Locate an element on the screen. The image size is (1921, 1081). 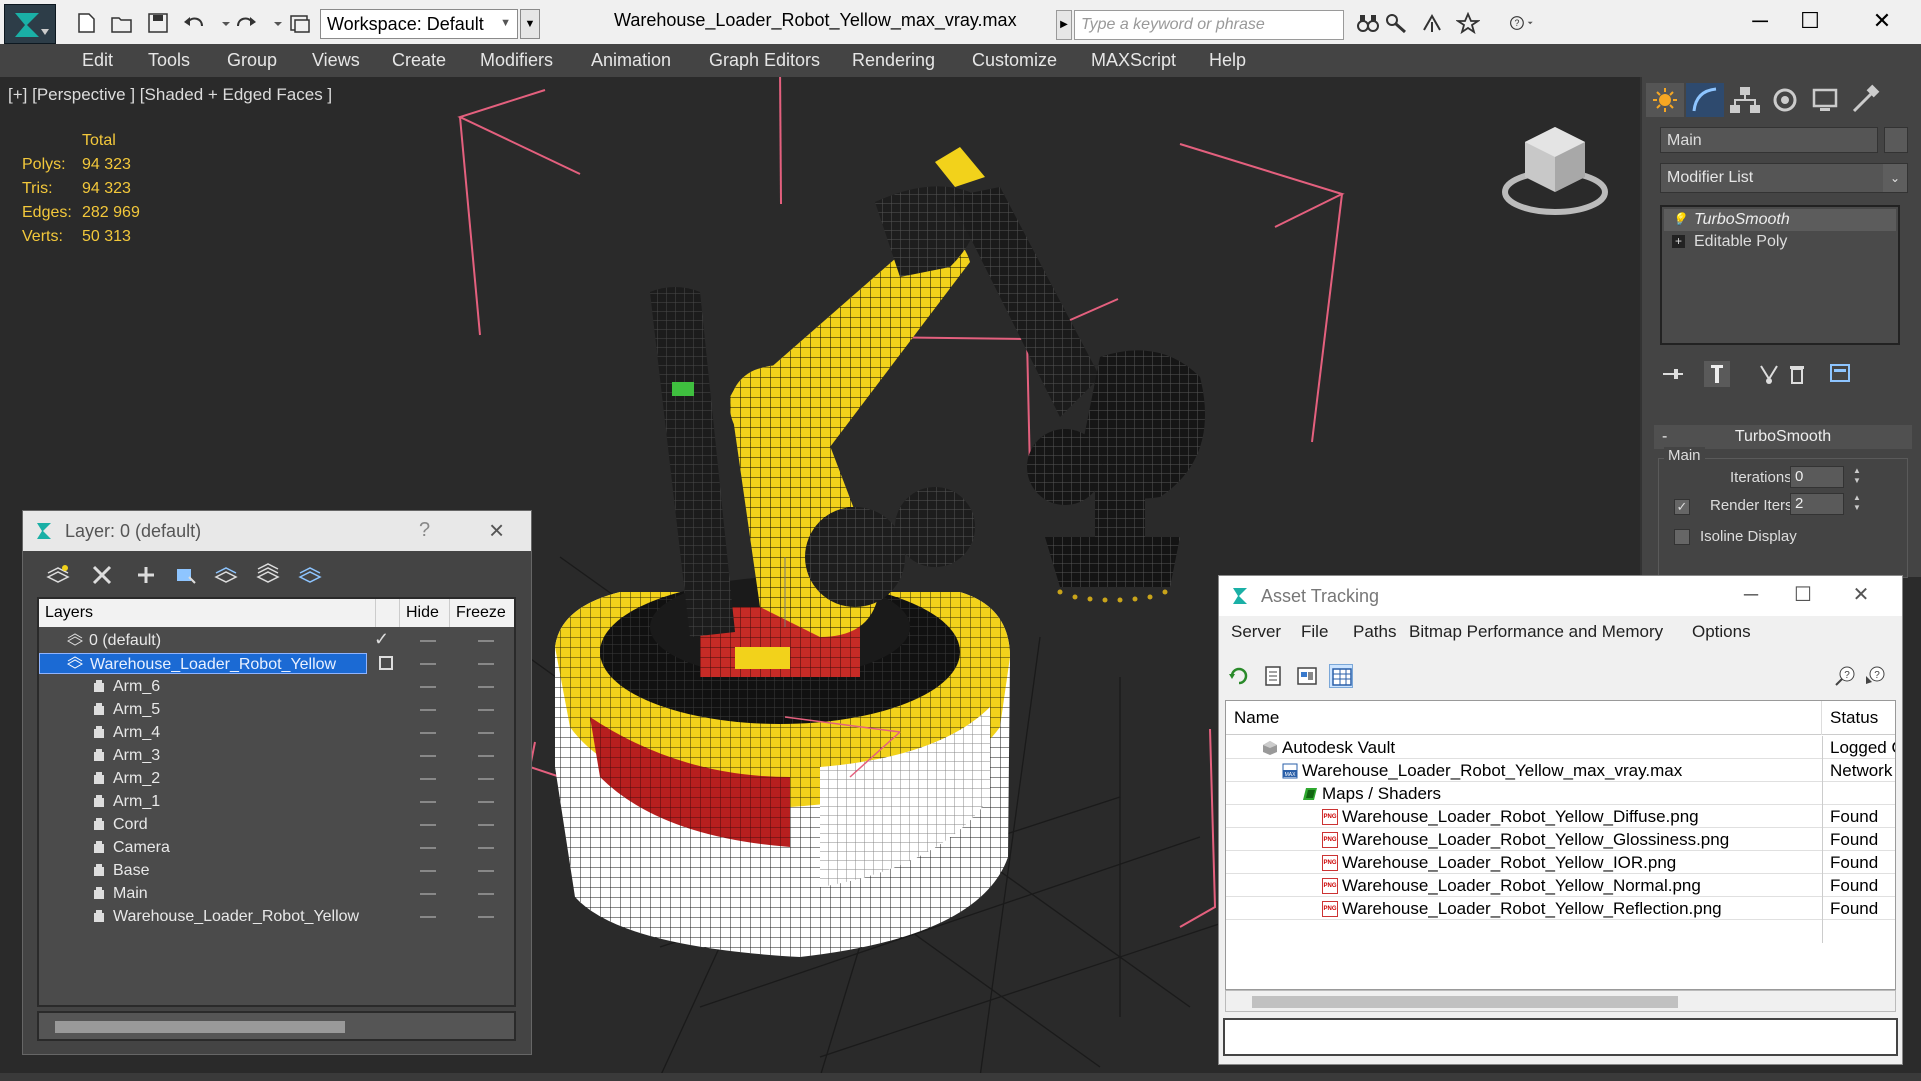
menu-rendering: Rendering is located at coordinates (893, 60).